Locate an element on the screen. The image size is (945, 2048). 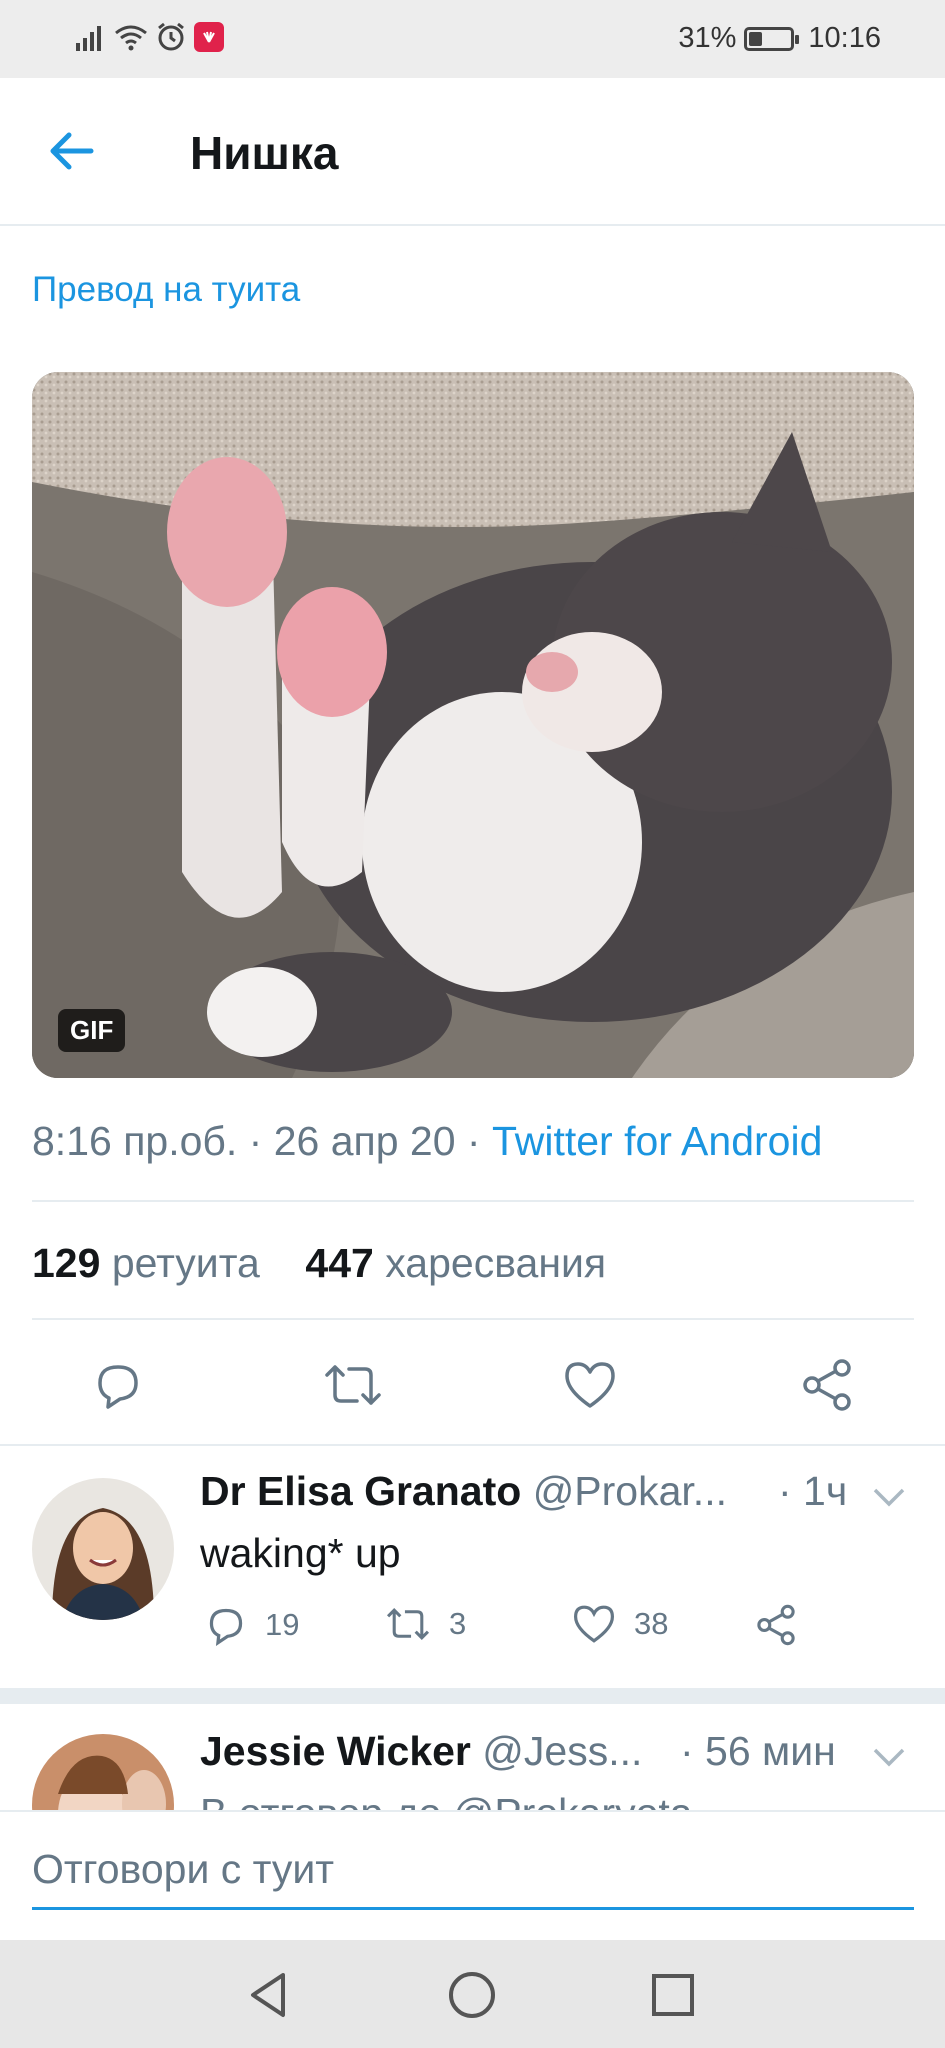
gif-badge: GIF is located at coordinates (92, 1030).